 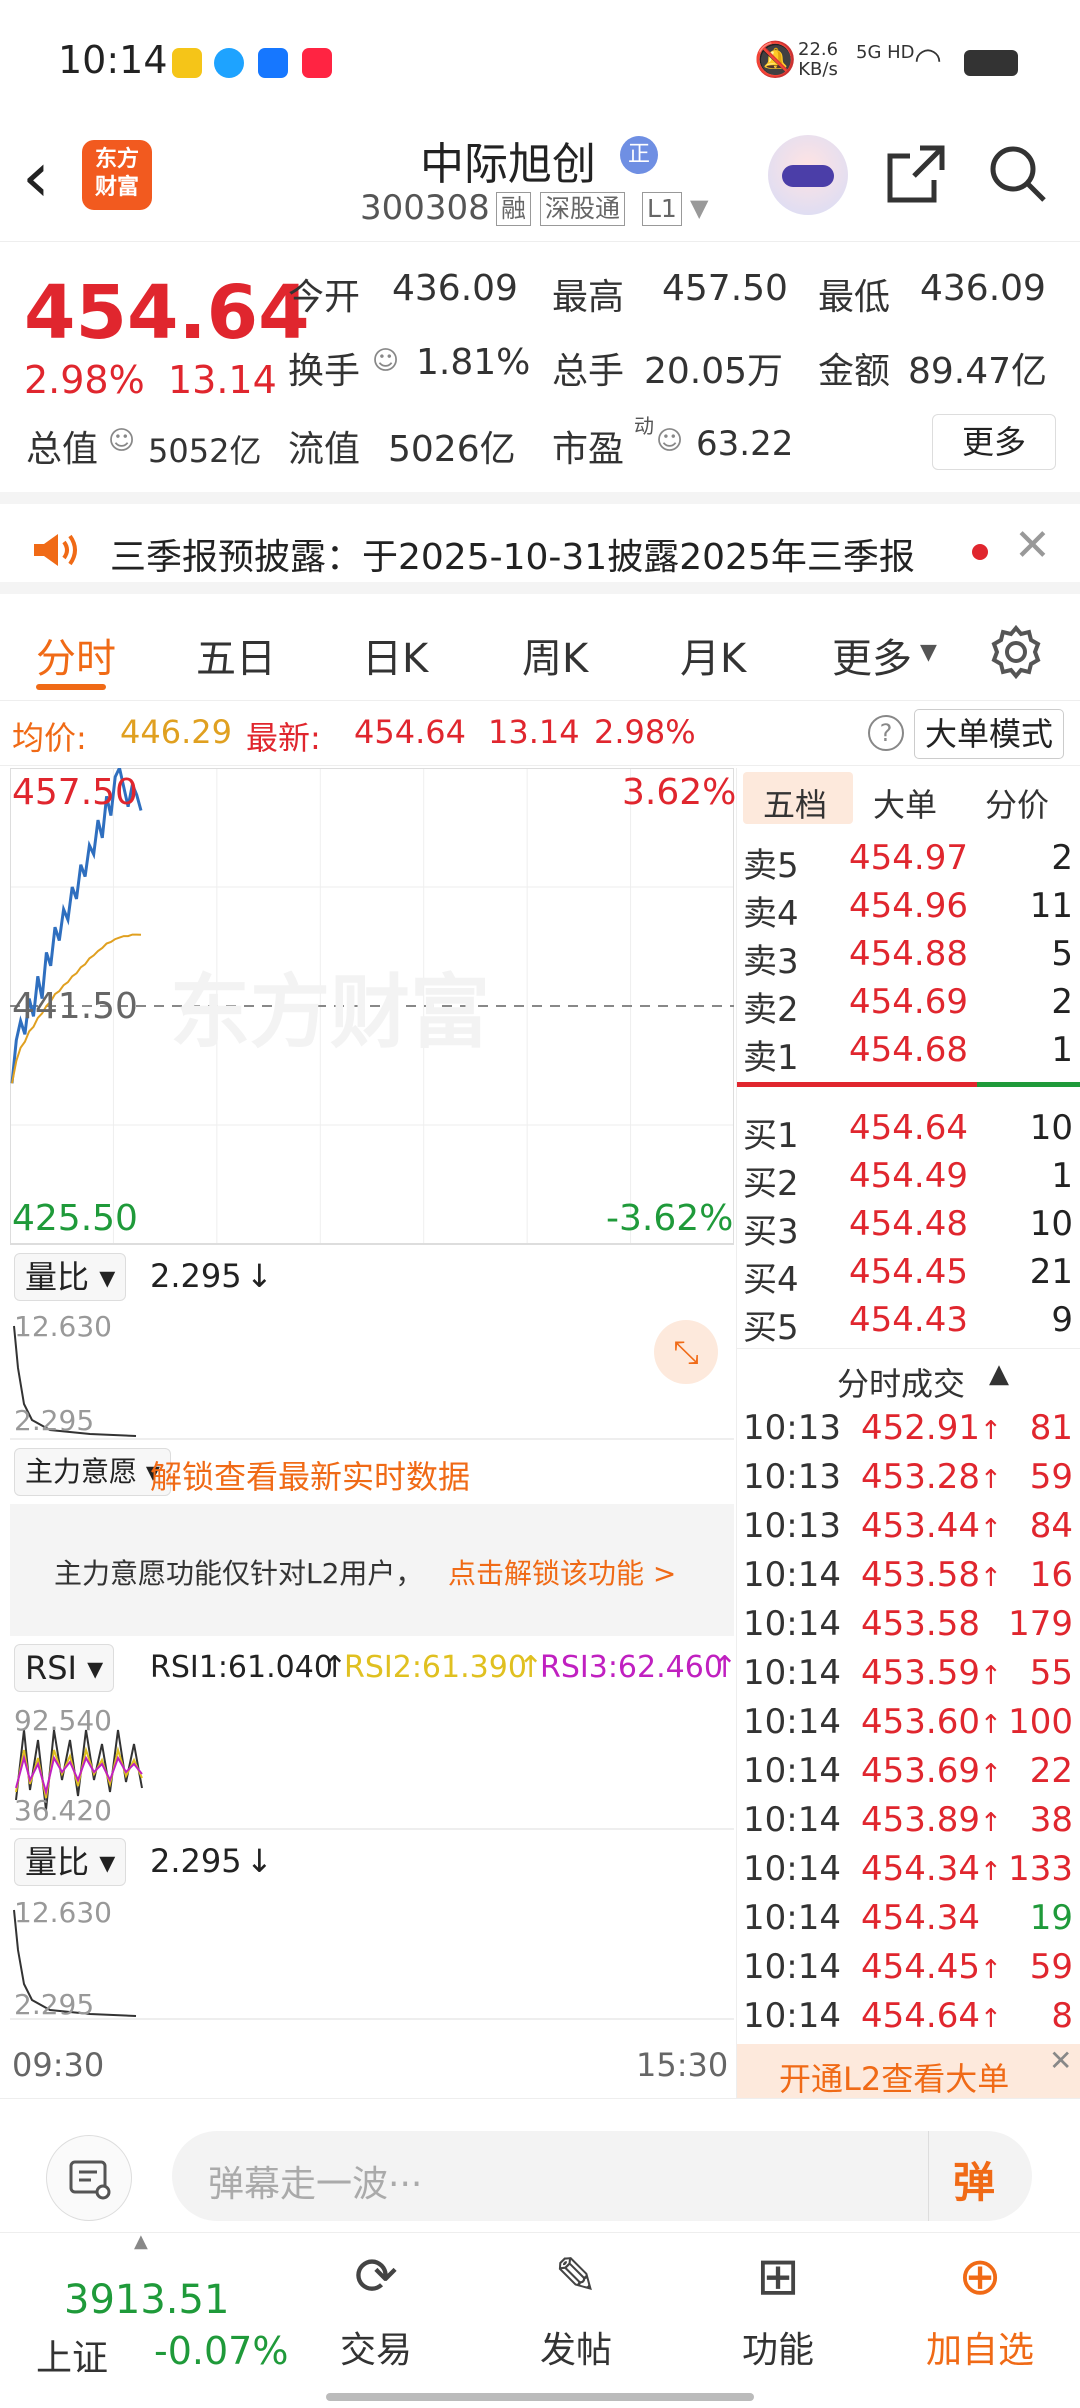 What do you see at coordinates (239, 1573) in the screenshot?
I see `l2-note-text: 主力意愿功能仅针对L2用户，` at bounding box center [239, 1573].